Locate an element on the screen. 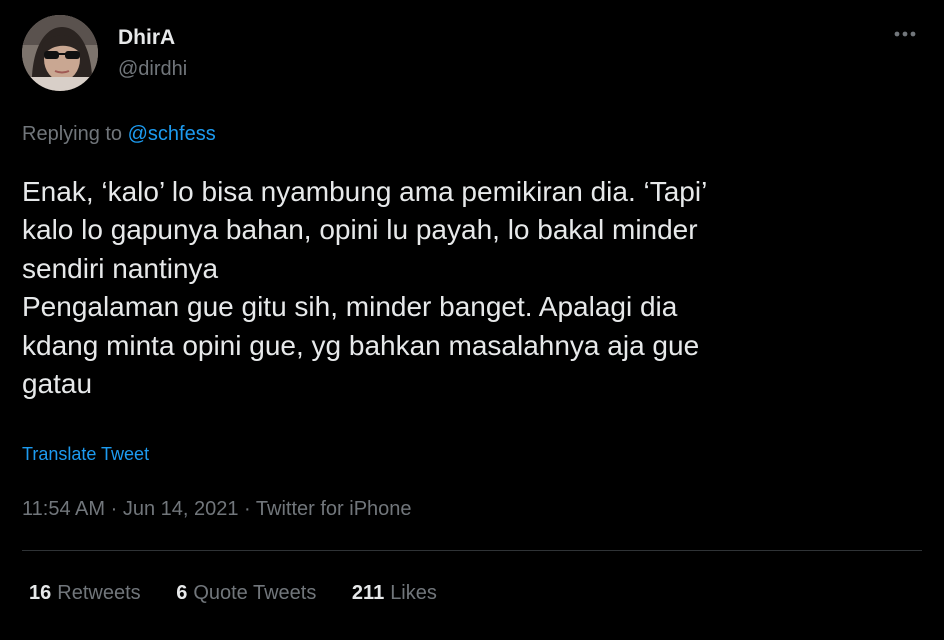 This screenshot has width=944, height=640. tweet-text-line: gatau is located at coordinates (57, 384).